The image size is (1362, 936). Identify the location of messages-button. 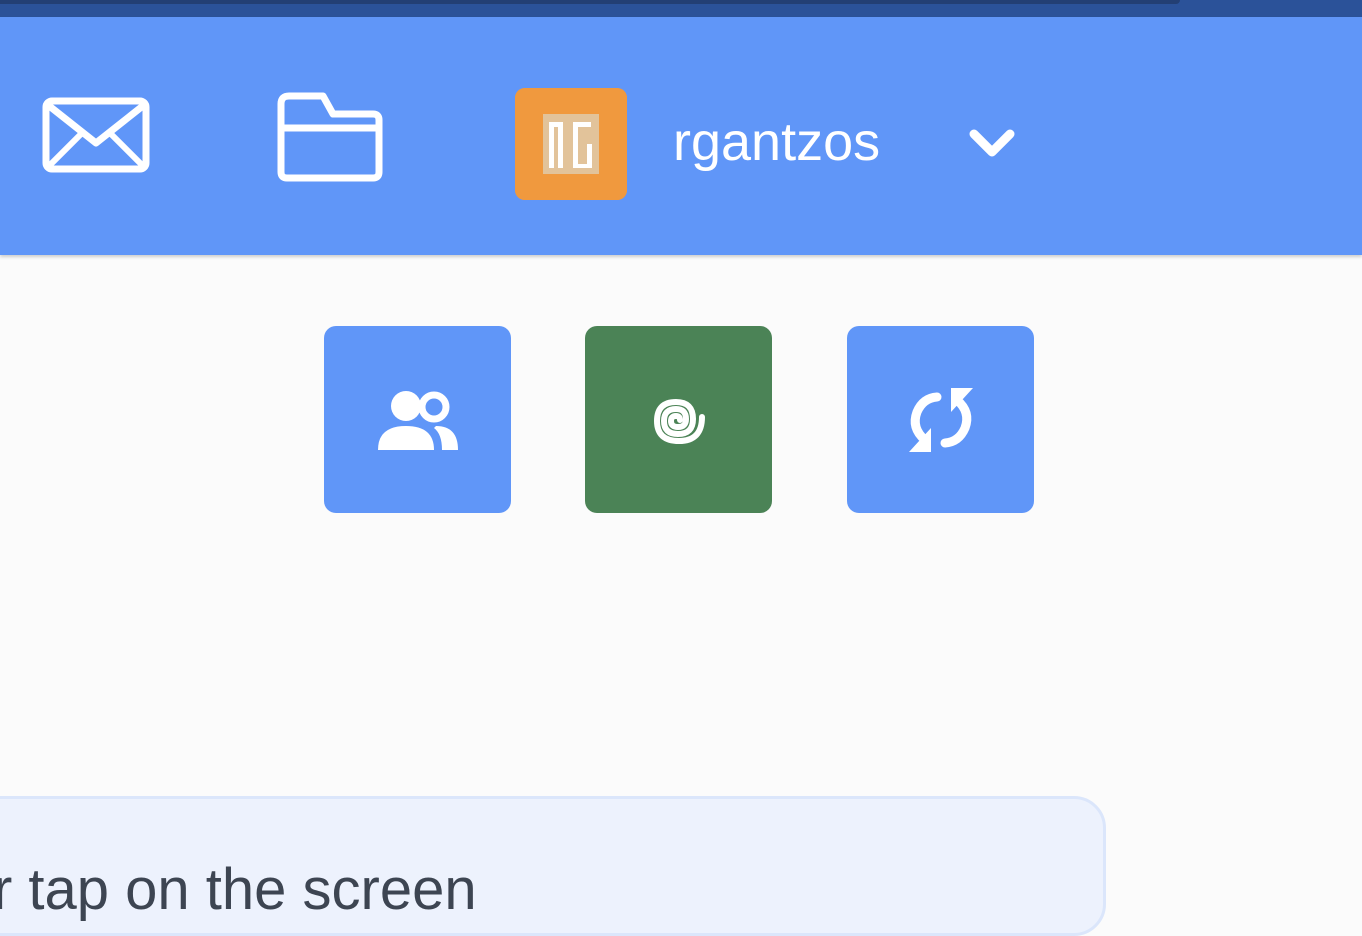
(96, 135).